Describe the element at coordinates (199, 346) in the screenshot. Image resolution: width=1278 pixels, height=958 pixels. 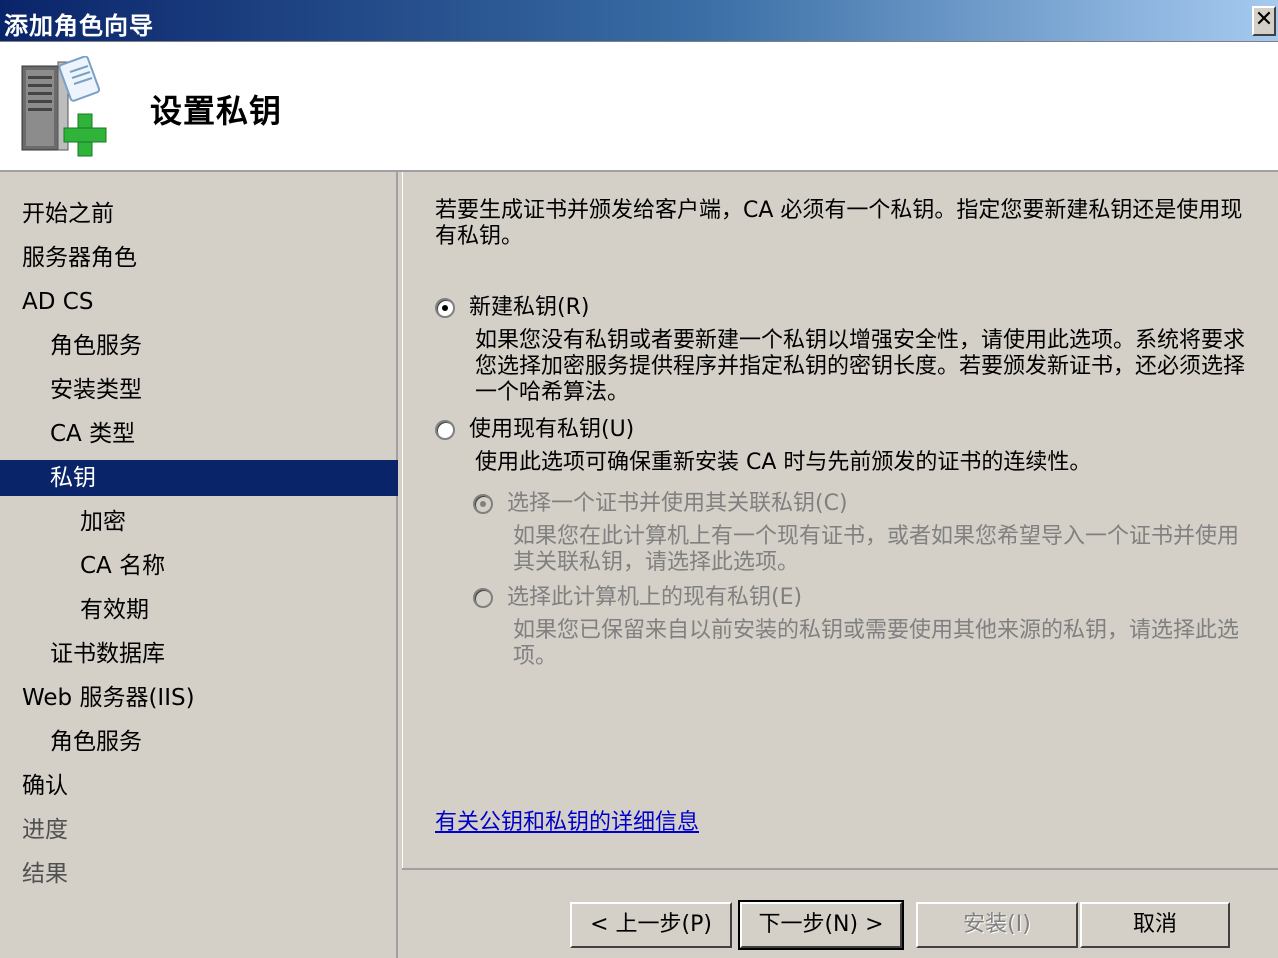
I see `sidebar-item-role-services: 角色服务` at that location.